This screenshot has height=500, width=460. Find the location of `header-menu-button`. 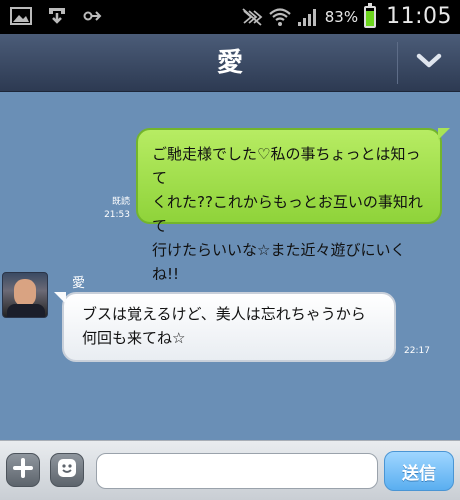

header-menu-button is located at coordinates (429, 63).